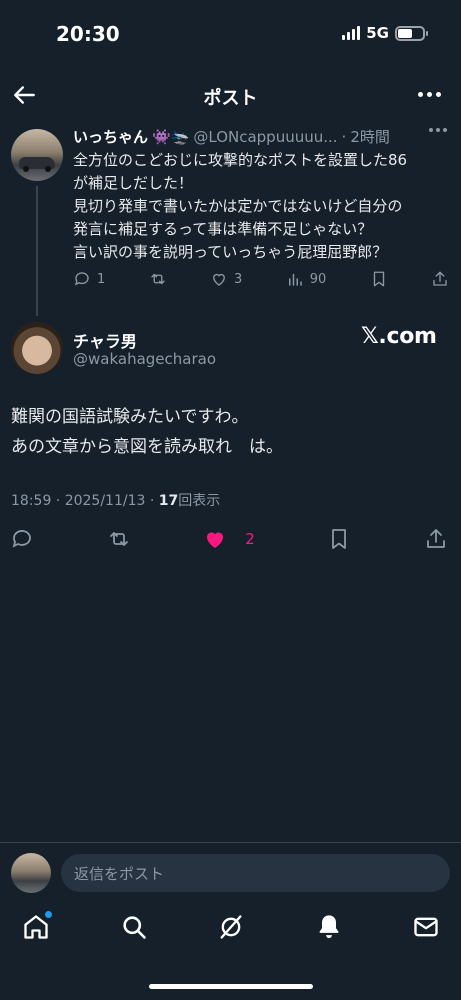  What do you see at coordinates (230, 252) in the screenshot?
I see `parent-post-line: 言い訳の事を説明っていっちゃう屁理屈野郎？` at bounding box center [230, 252].